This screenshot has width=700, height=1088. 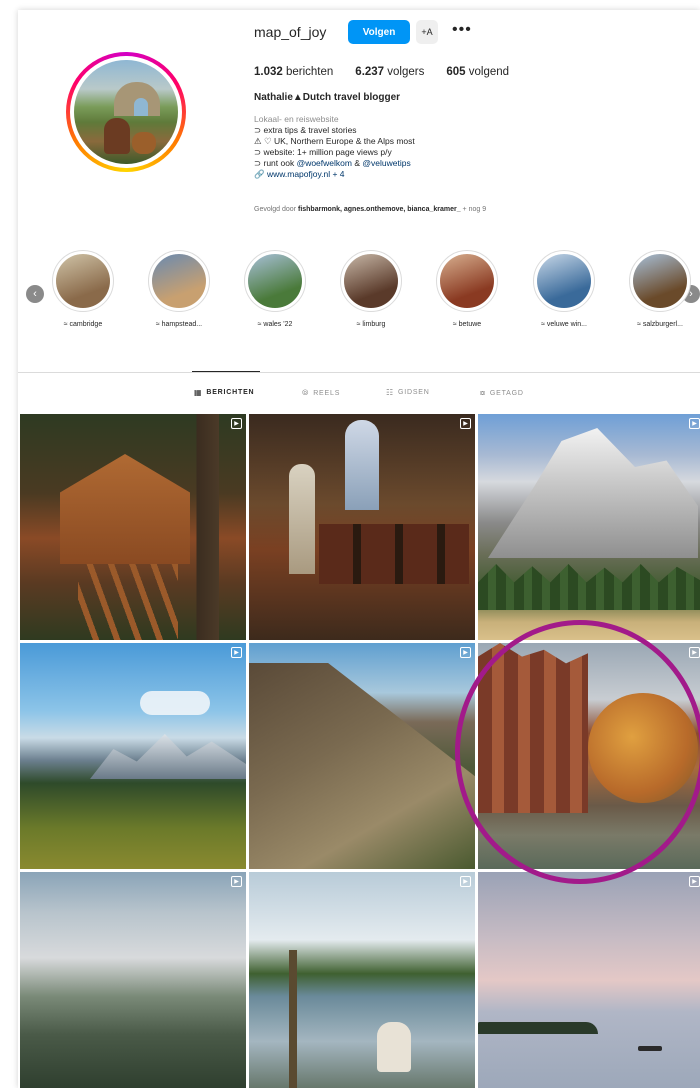 I want to click on highlight-item: ≈ limburg, so click(x=371, y=289).